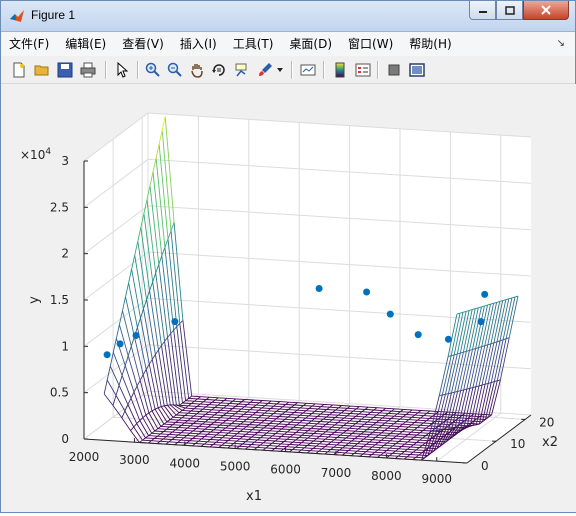 The height and width of the screenshot is (516, 576). I want to click on new-figure-icon, so click(19, 70).